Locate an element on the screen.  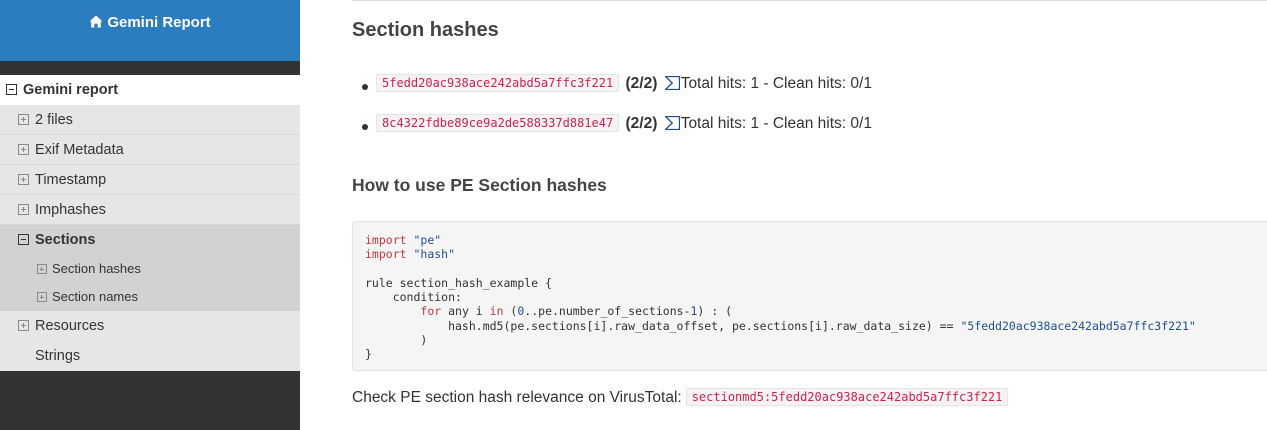
code-text: ..pe.number_of_sections- is located at coordinates (607, 311).